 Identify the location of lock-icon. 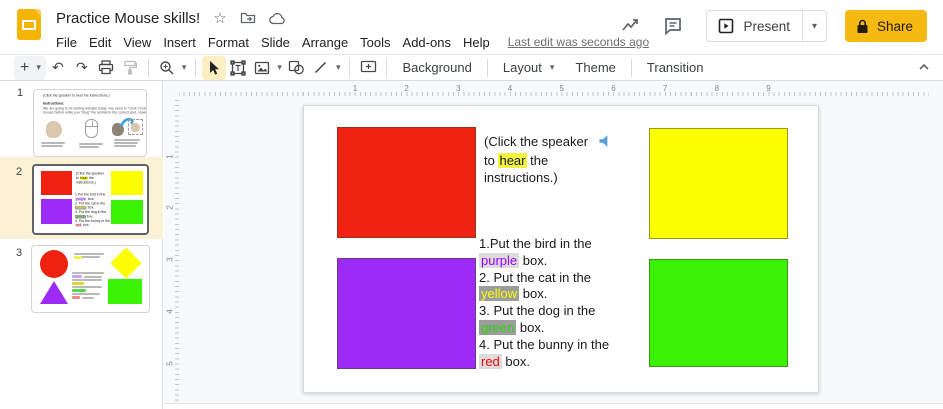
(862, 26).